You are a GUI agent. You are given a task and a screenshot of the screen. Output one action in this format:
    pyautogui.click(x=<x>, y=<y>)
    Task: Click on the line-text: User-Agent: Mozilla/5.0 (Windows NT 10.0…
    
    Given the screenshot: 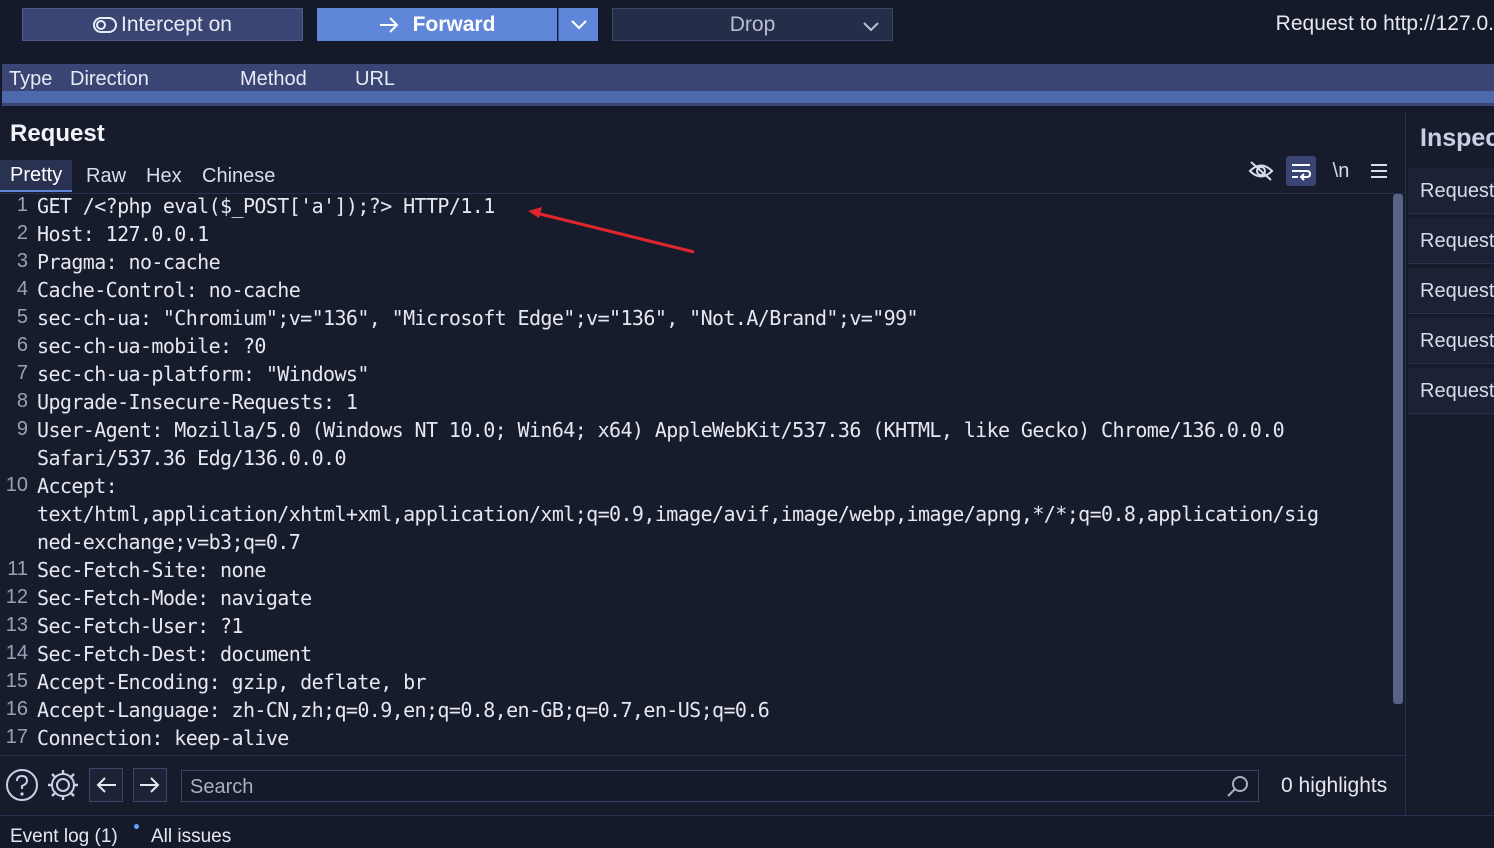 What is the action you would take?
    pyautogui.click(x=661, y=430)
    